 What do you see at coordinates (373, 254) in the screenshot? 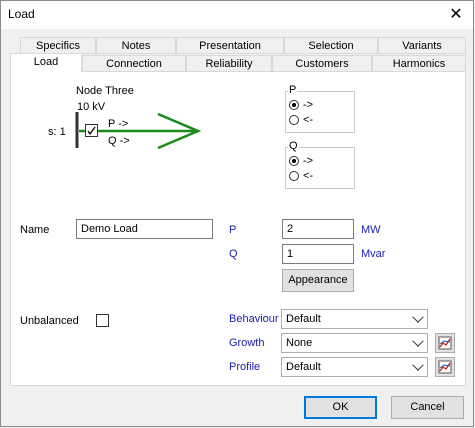
I see `q-unit: Mvar` at bounding box center [373, 254].